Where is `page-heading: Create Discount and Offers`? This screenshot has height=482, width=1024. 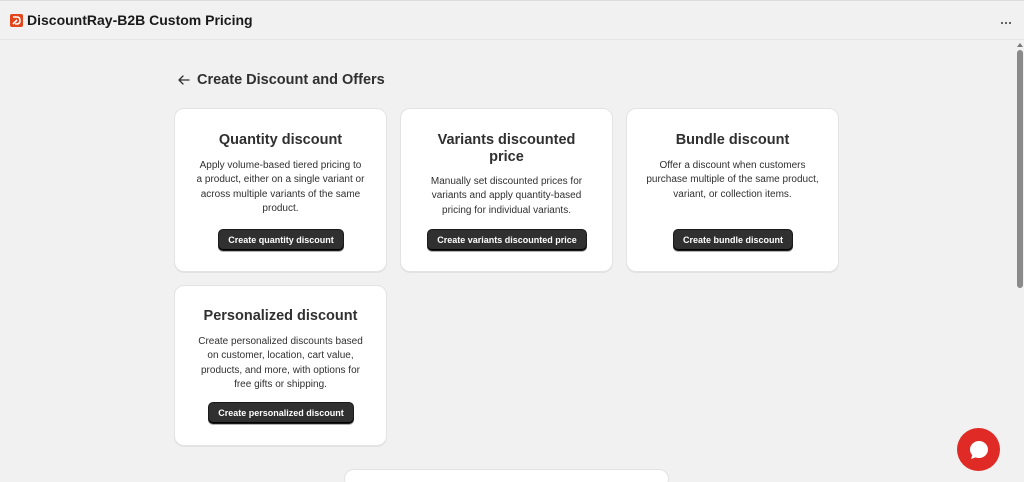 page-heading: Create Discount and Offers is located at coordinates (280, 80).